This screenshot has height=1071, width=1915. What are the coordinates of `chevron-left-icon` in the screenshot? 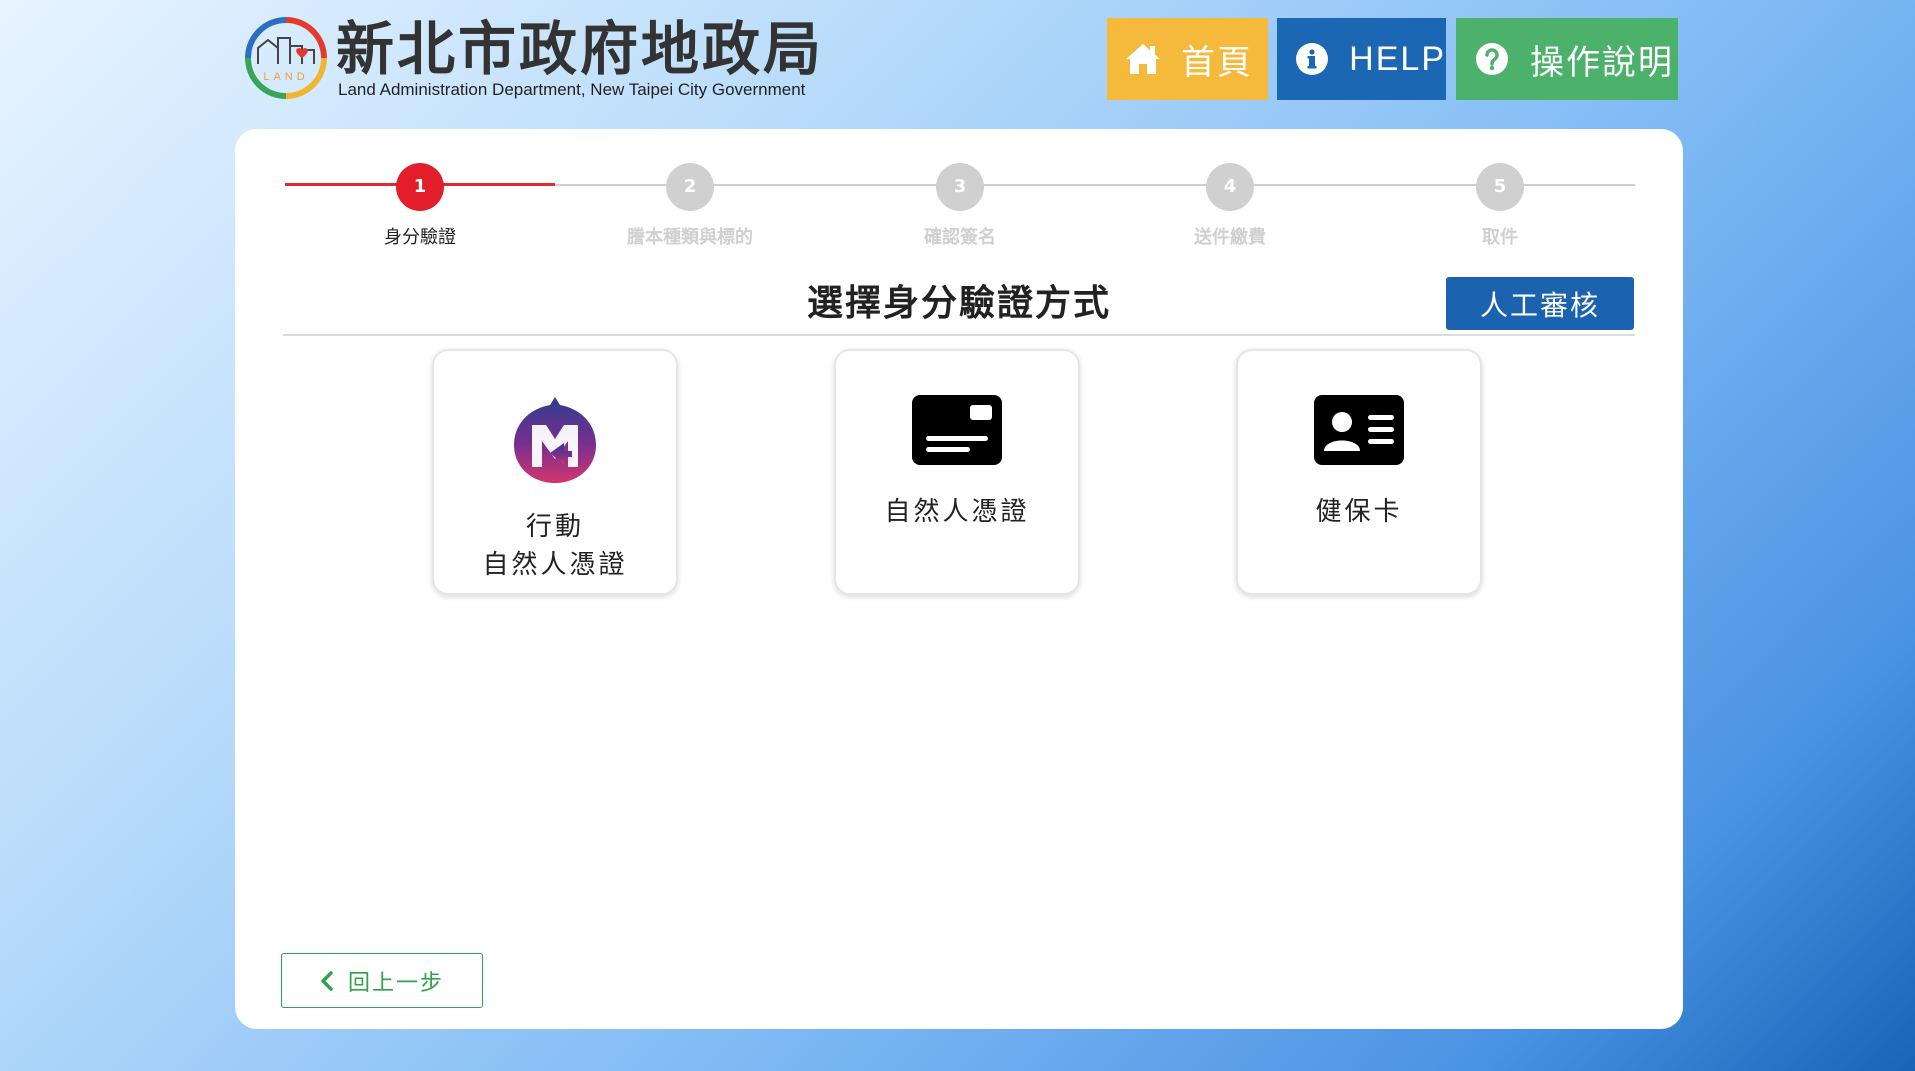 It's located at (327, 980).